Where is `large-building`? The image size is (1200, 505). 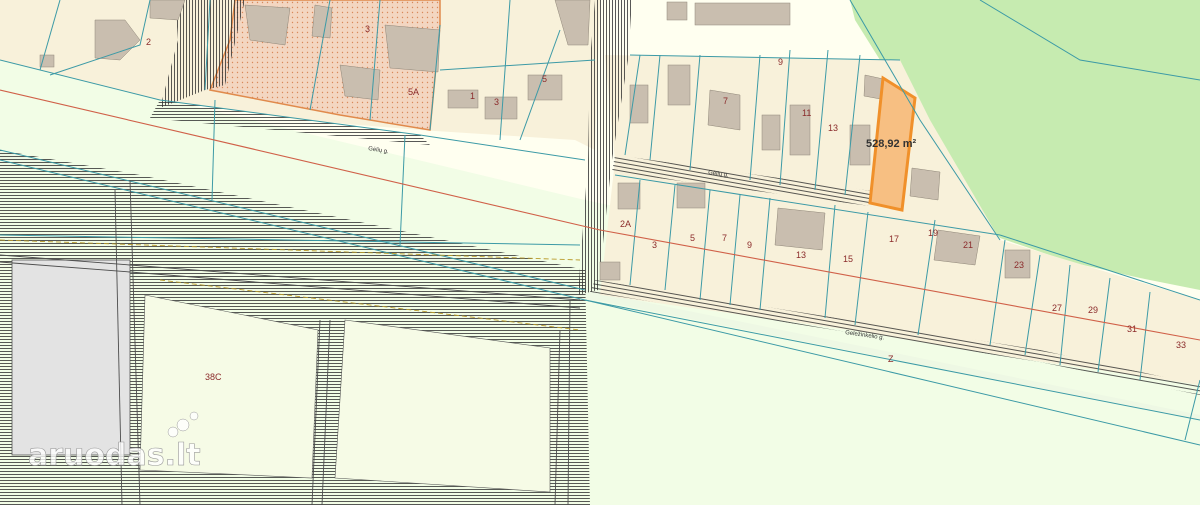
large-building is located at coordinates (71, 357).